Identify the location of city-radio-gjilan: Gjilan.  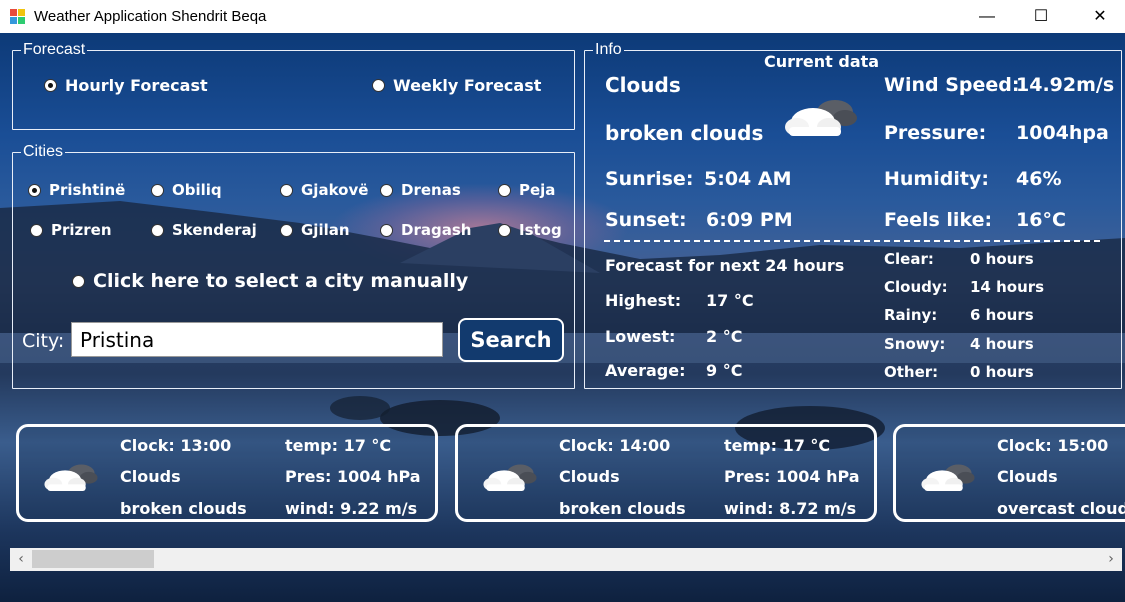
(315, 230).